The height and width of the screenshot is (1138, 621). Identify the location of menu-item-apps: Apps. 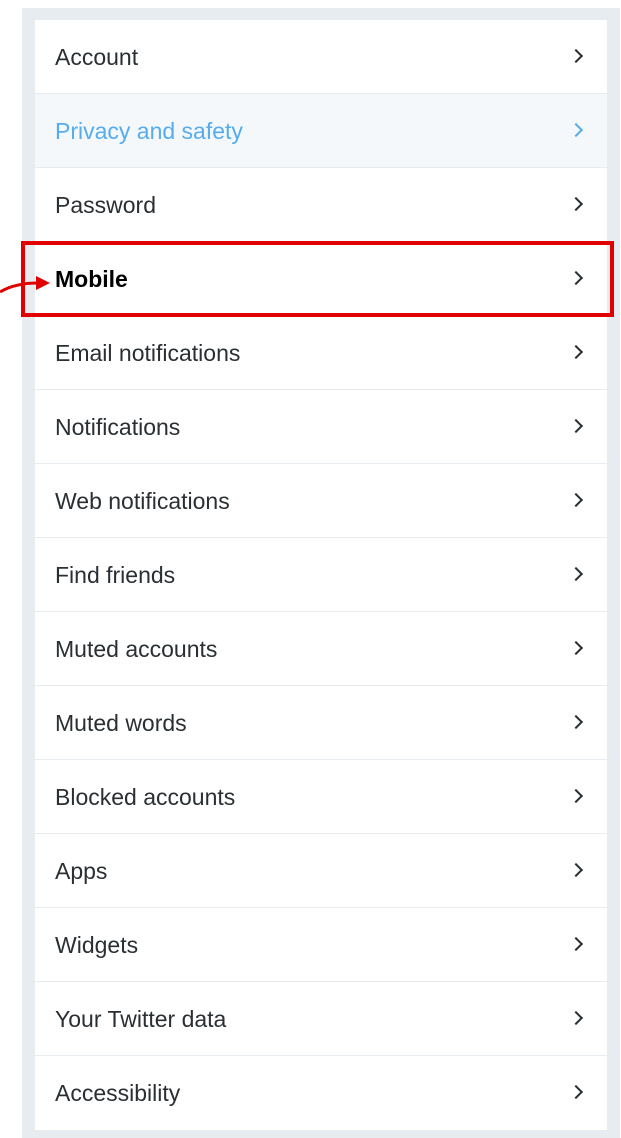
(321, 871).